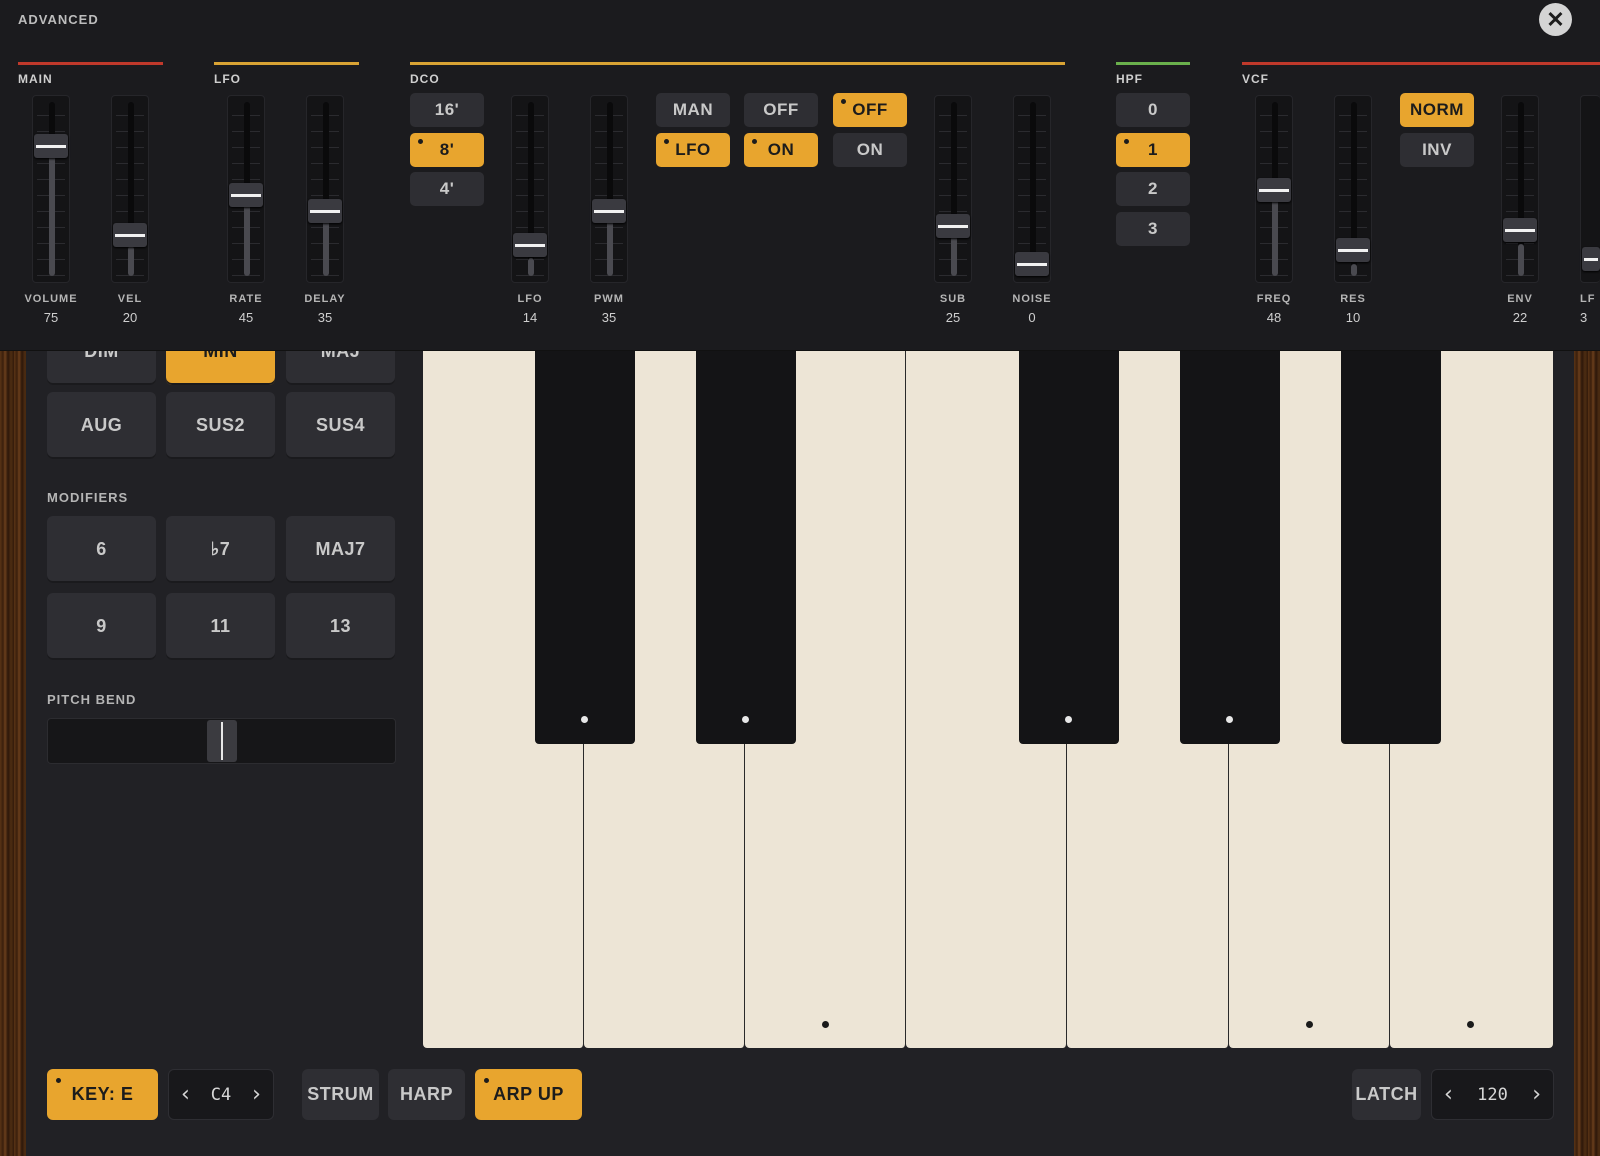 The height and width of the screenshot is (1156, 1600). Describe the element at coordinates (340, 425) in the screenshot. I see `chord-sus4-button: SUS4` at that location.